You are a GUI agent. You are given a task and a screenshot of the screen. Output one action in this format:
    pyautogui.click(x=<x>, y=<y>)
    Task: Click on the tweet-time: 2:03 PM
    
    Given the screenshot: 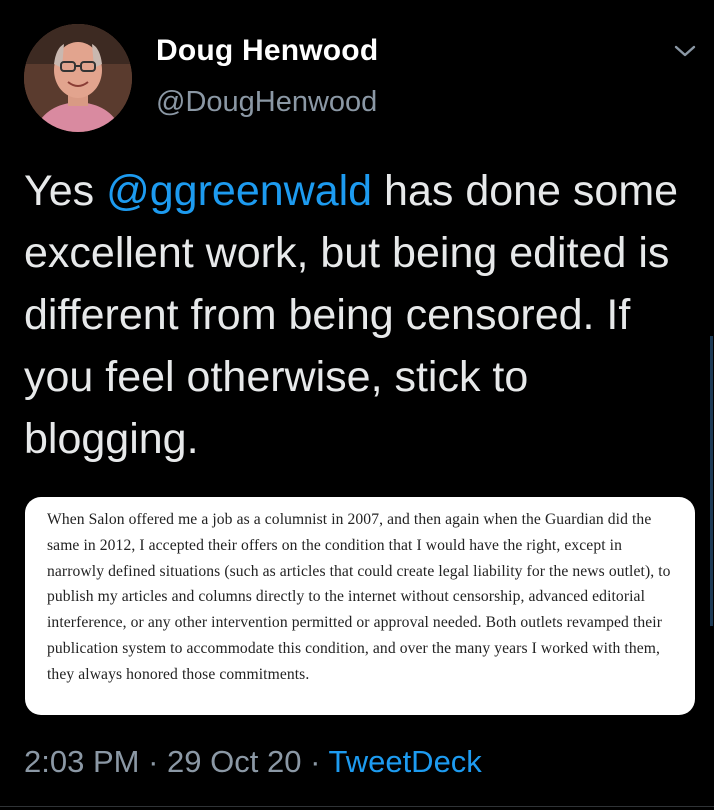 What is the action you would take?
    pyautogui.click(x=81, y=761)
    